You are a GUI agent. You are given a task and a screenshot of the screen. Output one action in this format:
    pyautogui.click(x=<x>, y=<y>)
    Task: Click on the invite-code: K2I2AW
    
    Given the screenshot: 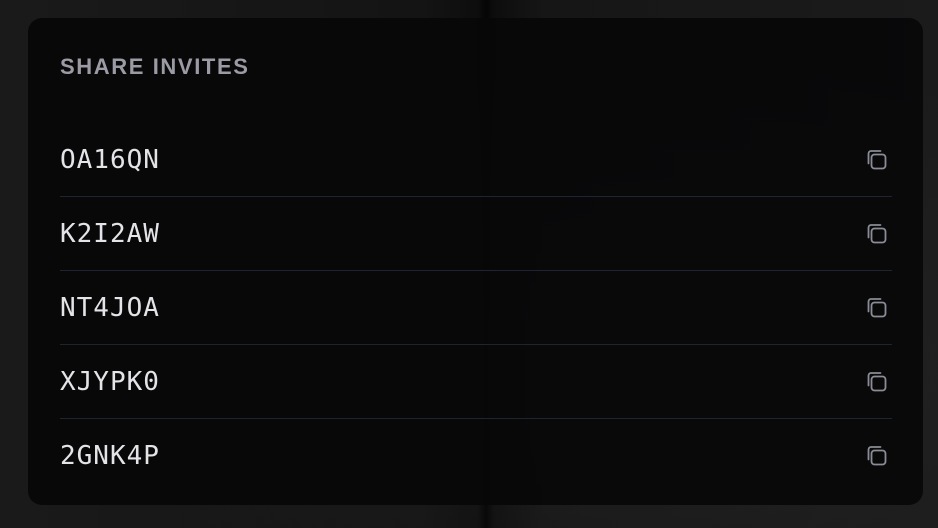 What is the action you would take?
    pyautogui.click(x=110, y=233)
    